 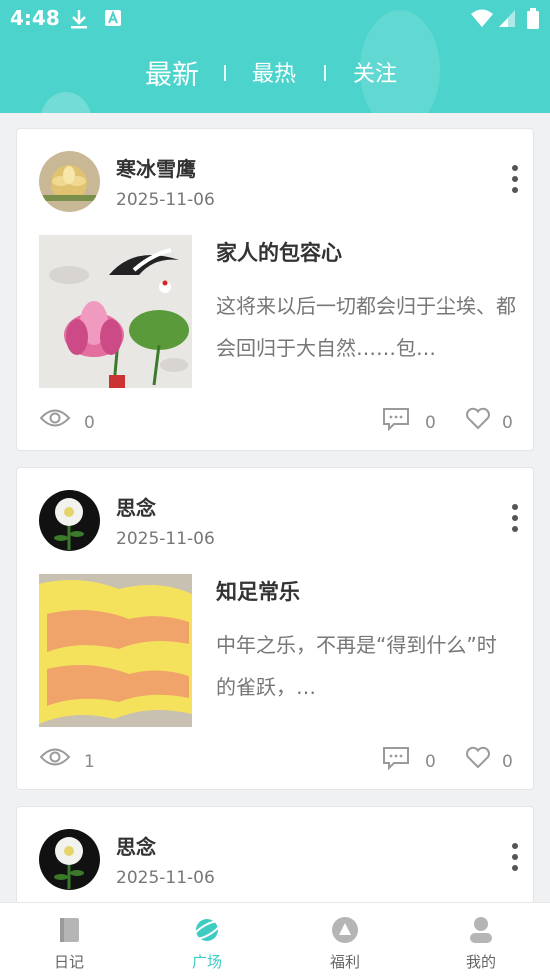 I want to click on nav-diary: 日记, so click(x=69, y=941).